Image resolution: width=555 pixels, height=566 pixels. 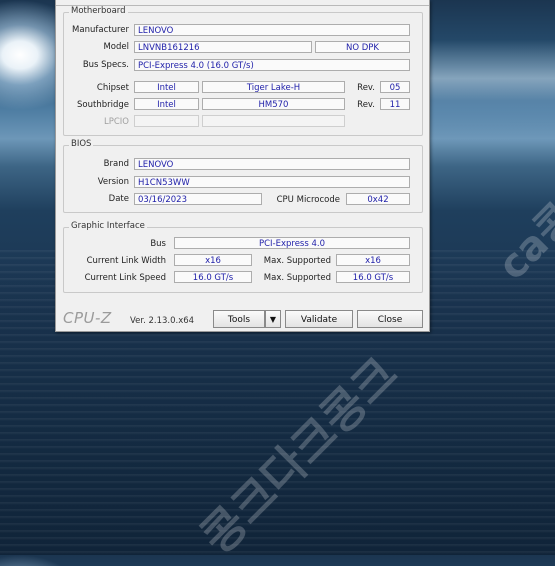 I want to click on model-field: LNVNB161216, so click(x=223, y=47).